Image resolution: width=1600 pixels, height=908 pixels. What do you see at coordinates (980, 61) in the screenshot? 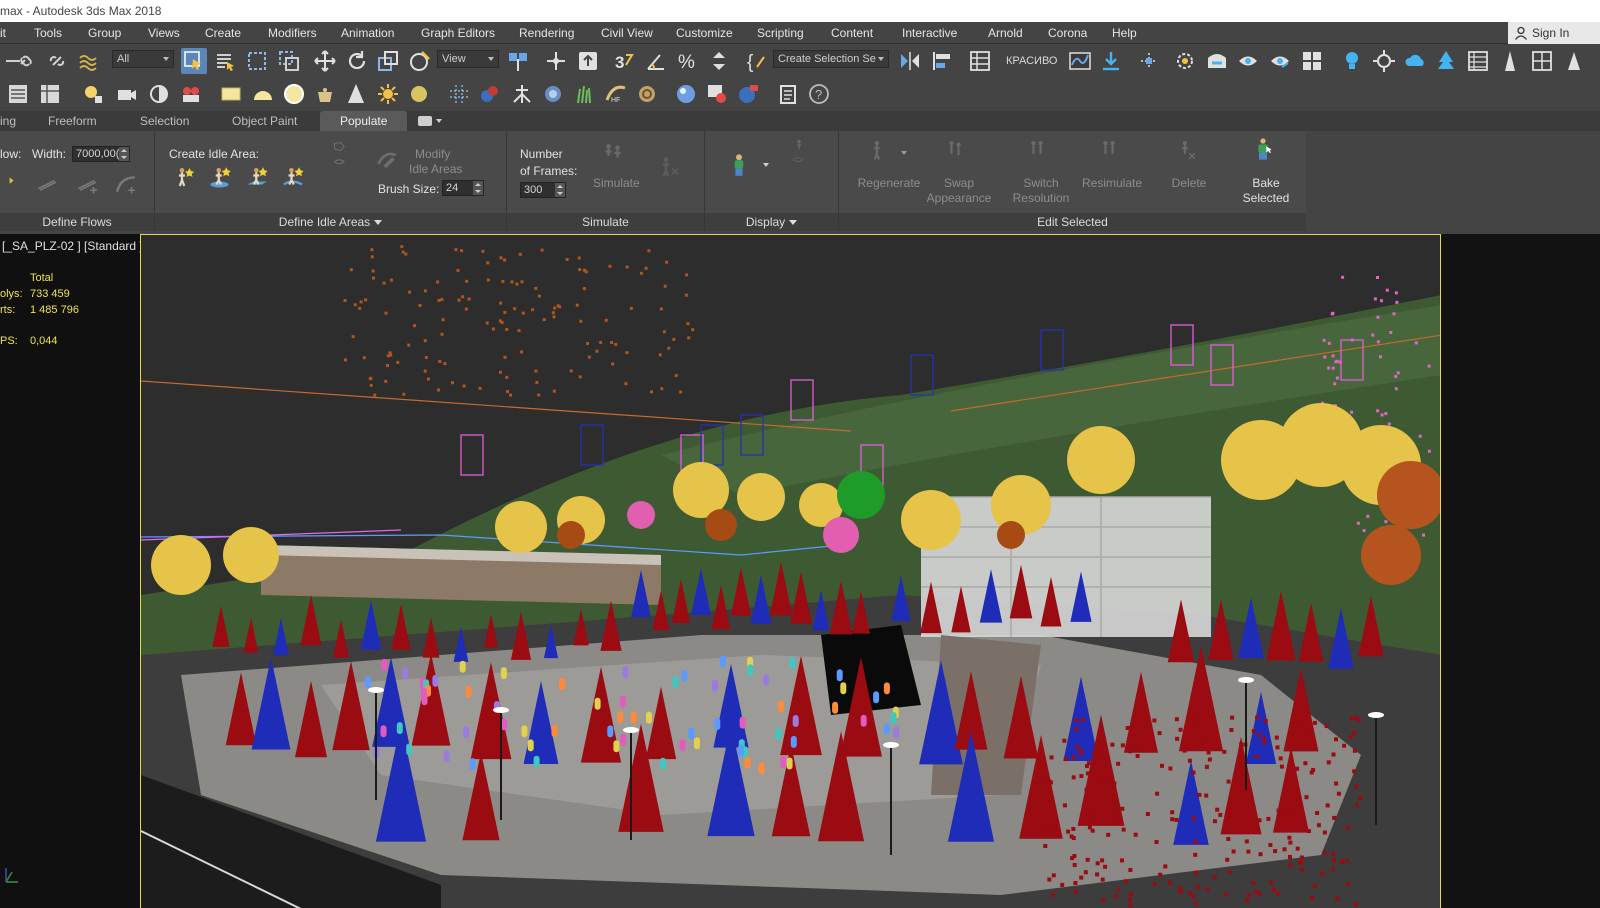
I see `layer-explorer-icon` at bounding box center [980, 61].